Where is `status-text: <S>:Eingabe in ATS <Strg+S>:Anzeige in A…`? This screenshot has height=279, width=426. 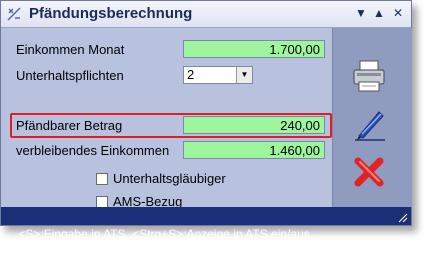
status-text: <S>:Eingabe in ATS <Strg+S>:Anzeige in A… is located at coordinates (164, 234).